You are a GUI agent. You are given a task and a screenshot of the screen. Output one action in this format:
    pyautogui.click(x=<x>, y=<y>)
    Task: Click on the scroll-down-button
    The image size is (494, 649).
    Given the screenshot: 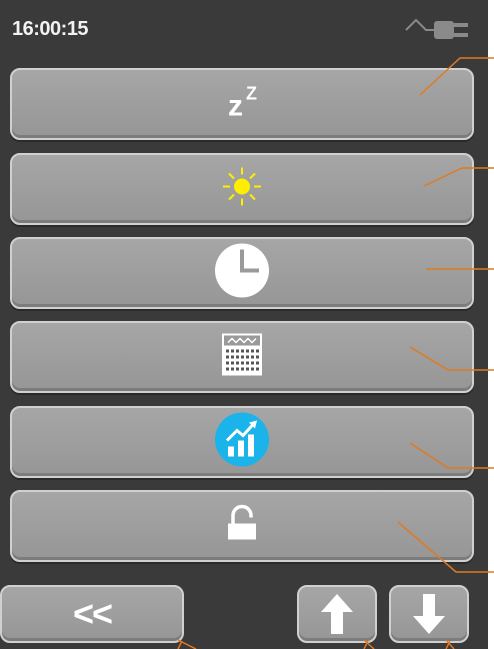 What is the action you would take?
    pyautogui.click(x=429, y=614)
    